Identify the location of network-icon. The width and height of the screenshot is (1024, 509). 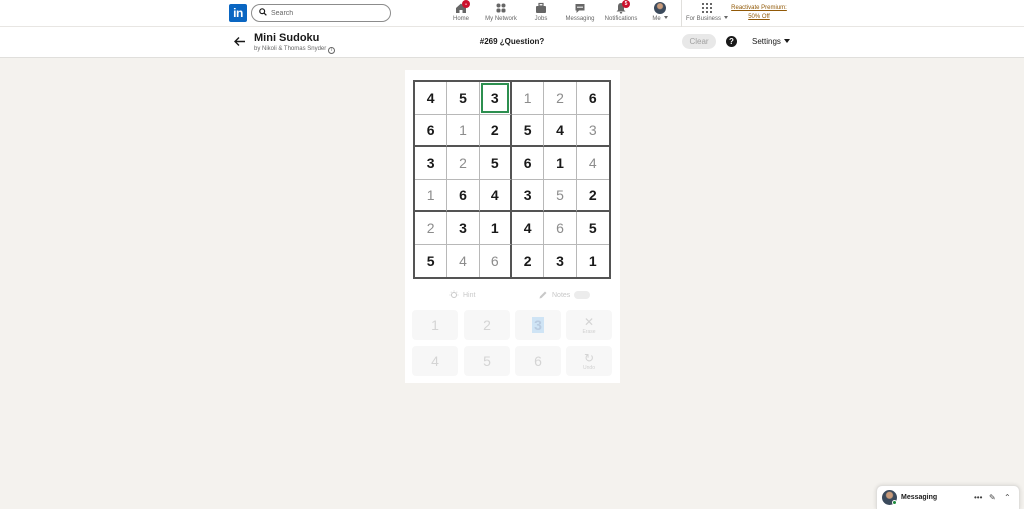
(501, 8).